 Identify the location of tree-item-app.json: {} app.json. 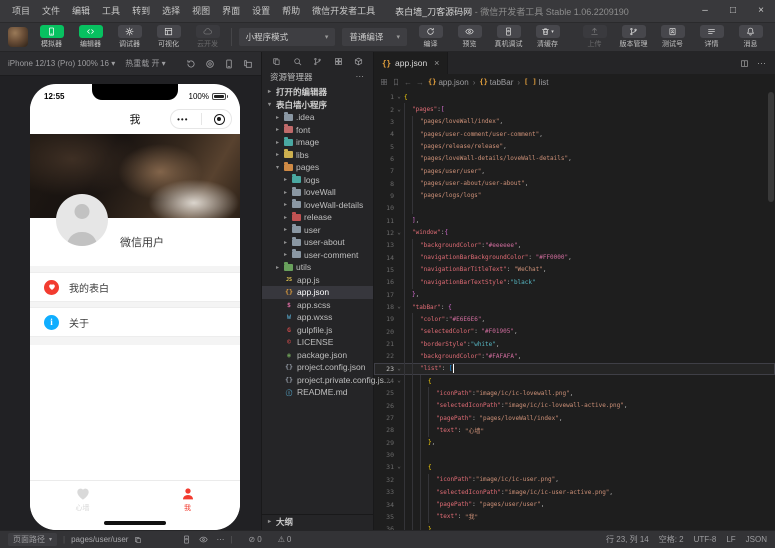
(317, 292).